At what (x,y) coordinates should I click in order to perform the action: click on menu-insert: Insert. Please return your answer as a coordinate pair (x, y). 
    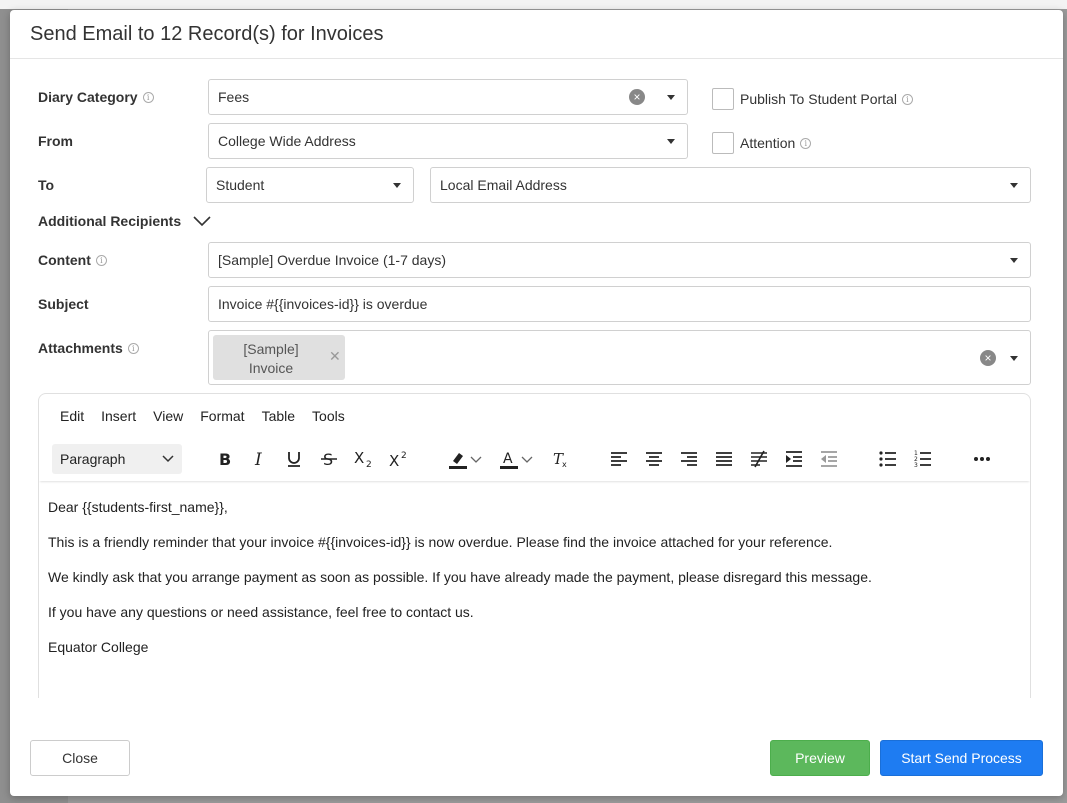
    Looking at the image, I should click on (118, 418).